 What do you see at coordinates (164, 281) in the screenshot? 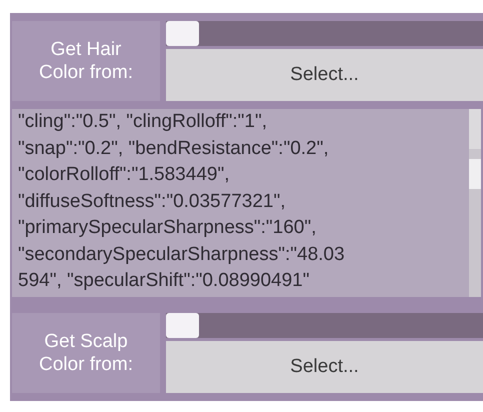
I see `text-line: 594", "specularShift":"0.08990491"` at bounding box center [164, 281].